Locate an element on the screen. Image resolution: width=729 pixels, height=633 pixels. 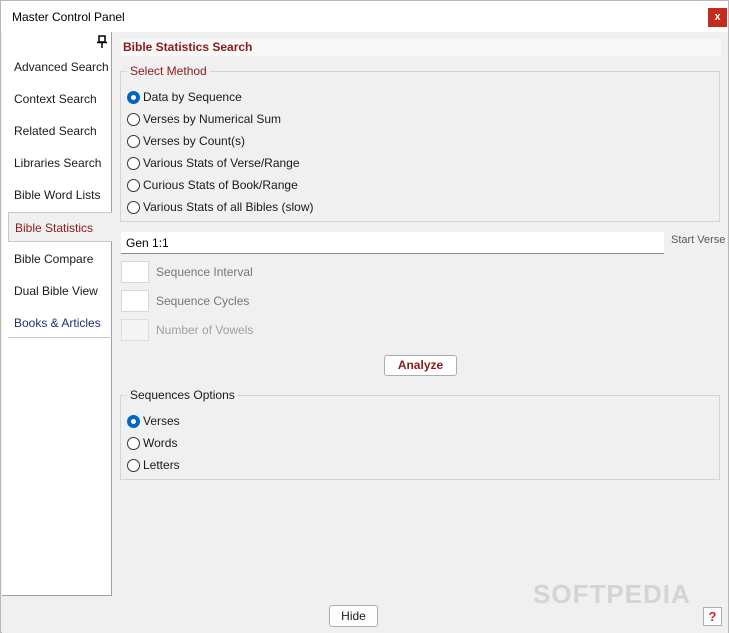
method-option-various-stats-all-bibles: Various Stats of all Bibles (slow) is located at coordinates (220, 207).